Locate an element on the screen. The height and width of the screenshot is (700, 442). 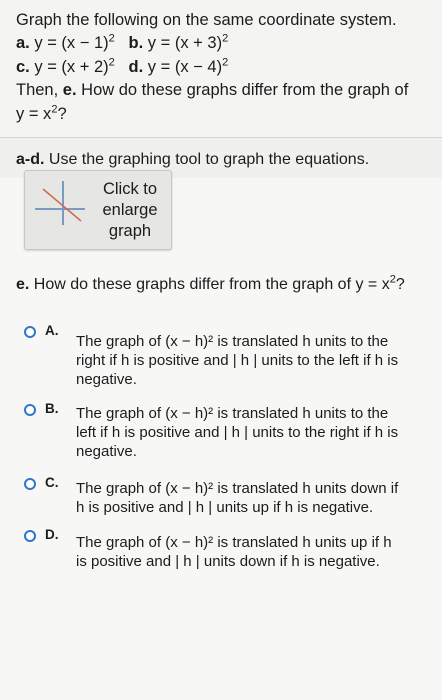
eq-b: y = (x + 3) is located at coordinates (185, 43).